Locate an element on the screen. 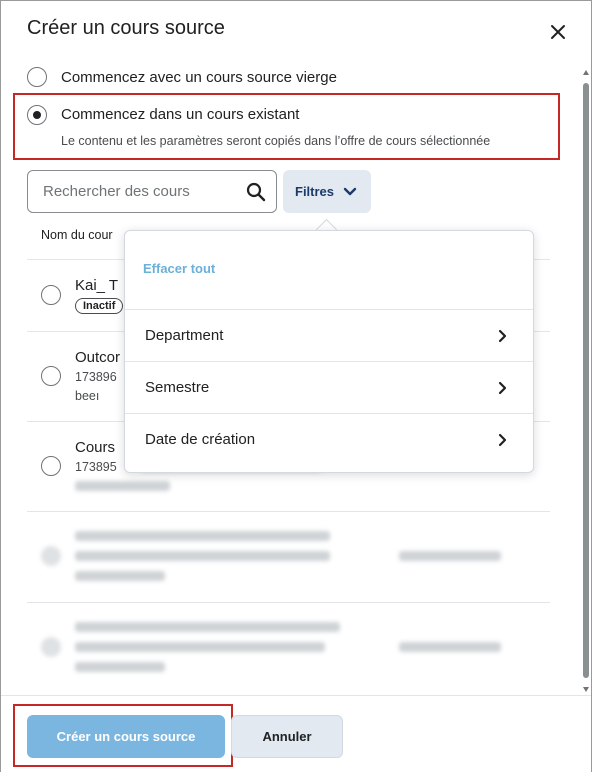 Image resolution: width=592 pixels, height=772 pixels. scrollbar is located at coordinates (586, 382).